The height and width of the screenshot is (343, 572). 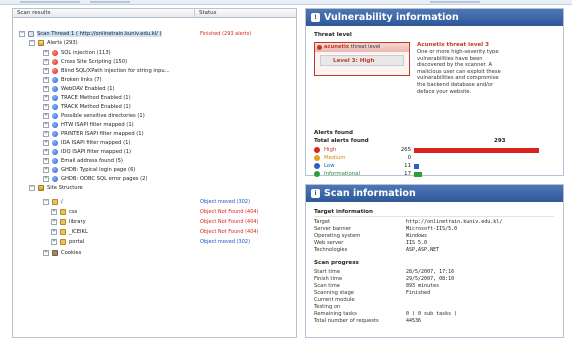 What do you see at coordinates (327, 286) in the screenshot?
I see `scan-progress-label: Scan time` at bounding box center [327, 286].